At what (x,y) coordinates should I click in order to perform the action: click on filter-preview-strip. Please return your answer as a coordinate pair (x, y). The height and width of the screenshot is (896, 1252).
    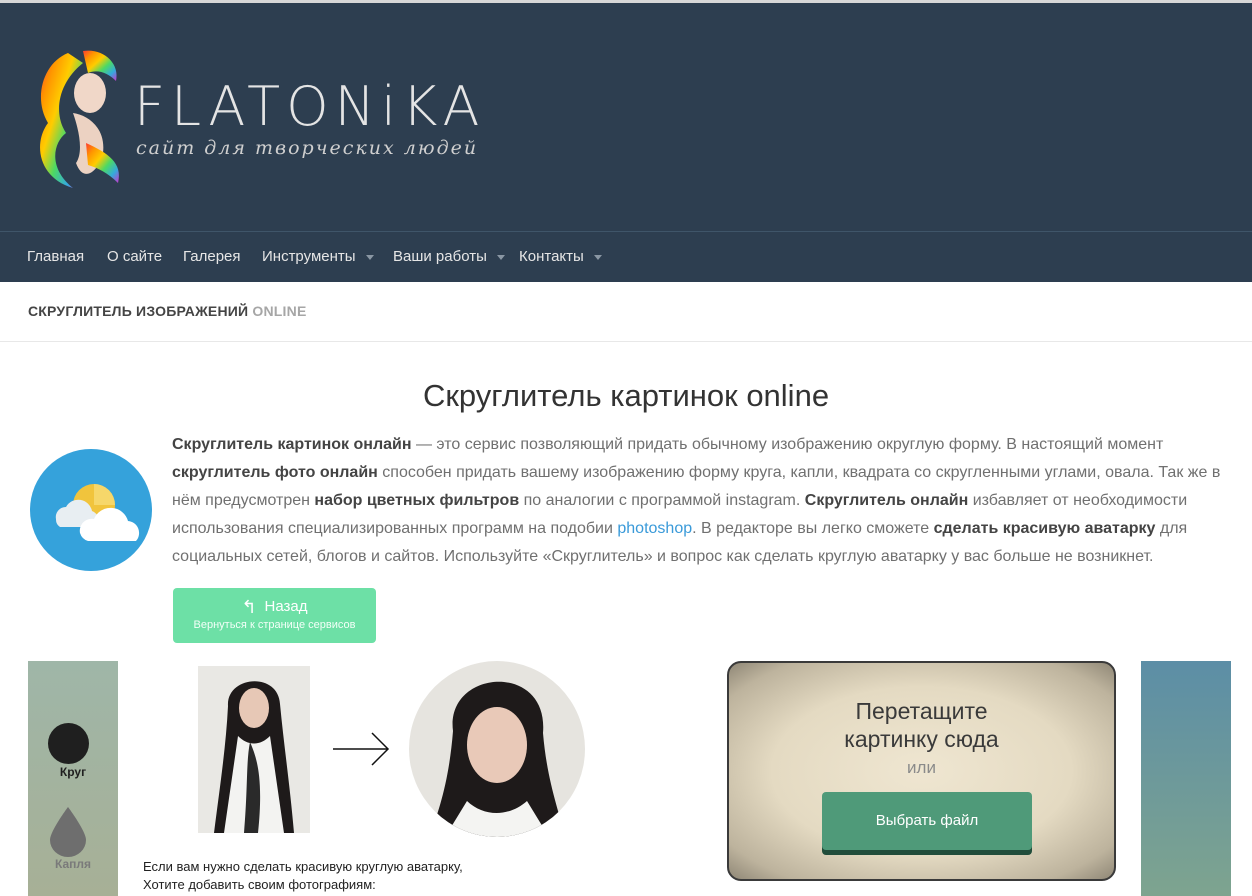
    Looking at the image, I should click on (1186, 778).